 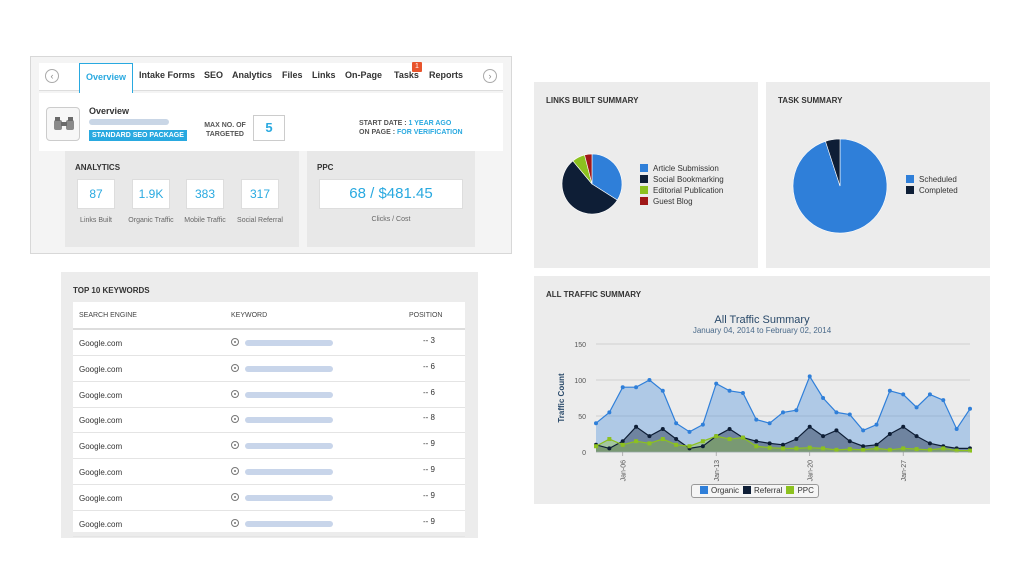 What do you see at coordinates (932, 191) in the screenshot?
I see `legend-item: Completed` at bounding box center [932, 191].